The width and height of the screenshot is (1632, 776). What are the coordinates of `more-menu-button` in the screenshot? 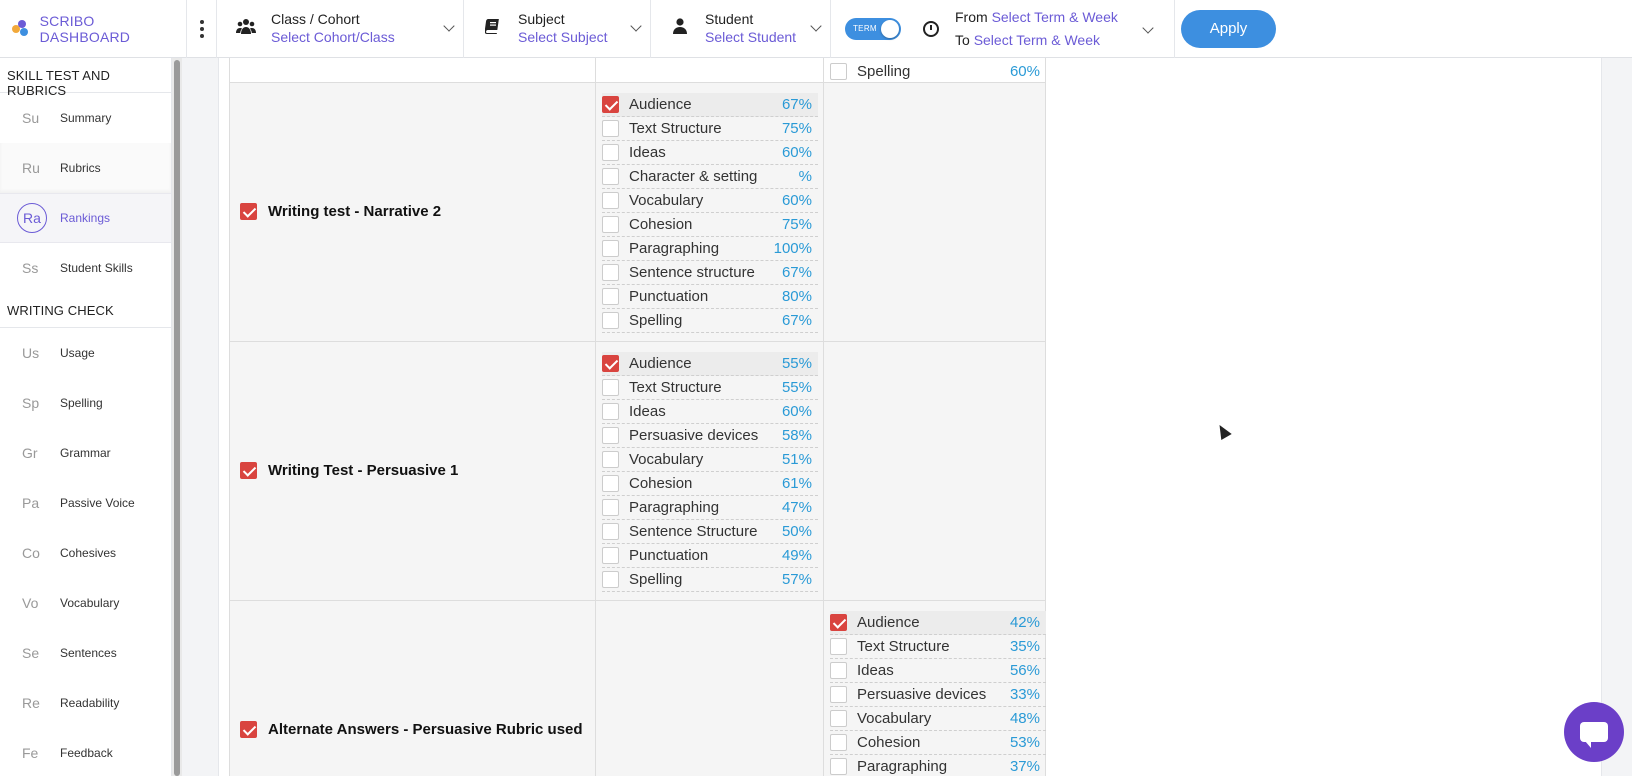 It's located at (202, 29).